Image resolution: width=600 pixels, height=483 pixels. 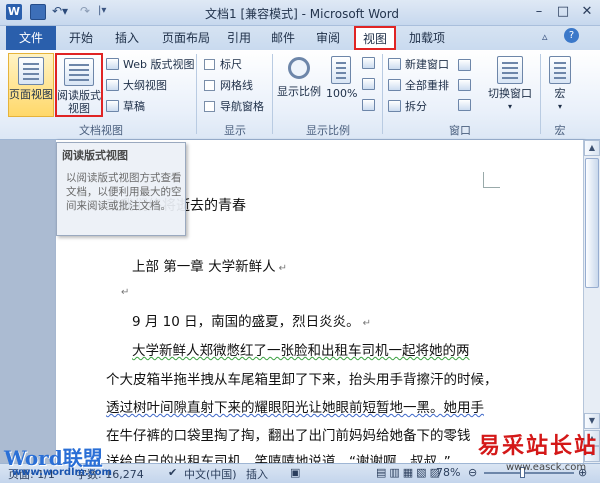 I want to click on tab-view: 视图, so click(x=375, y=38).